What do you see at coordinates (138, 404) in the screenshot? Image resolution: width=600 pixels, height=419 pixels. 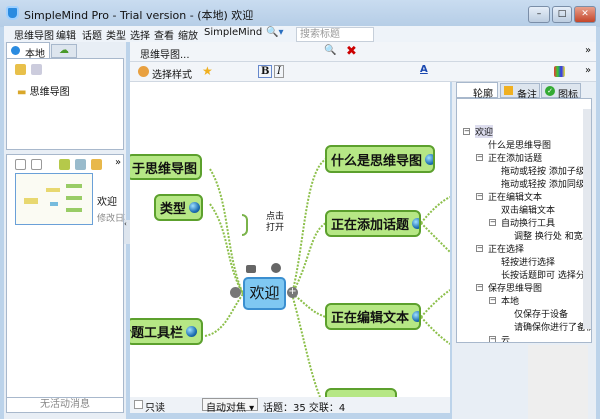 I see `readonly-checkbox` at bounding box center [138, 404].